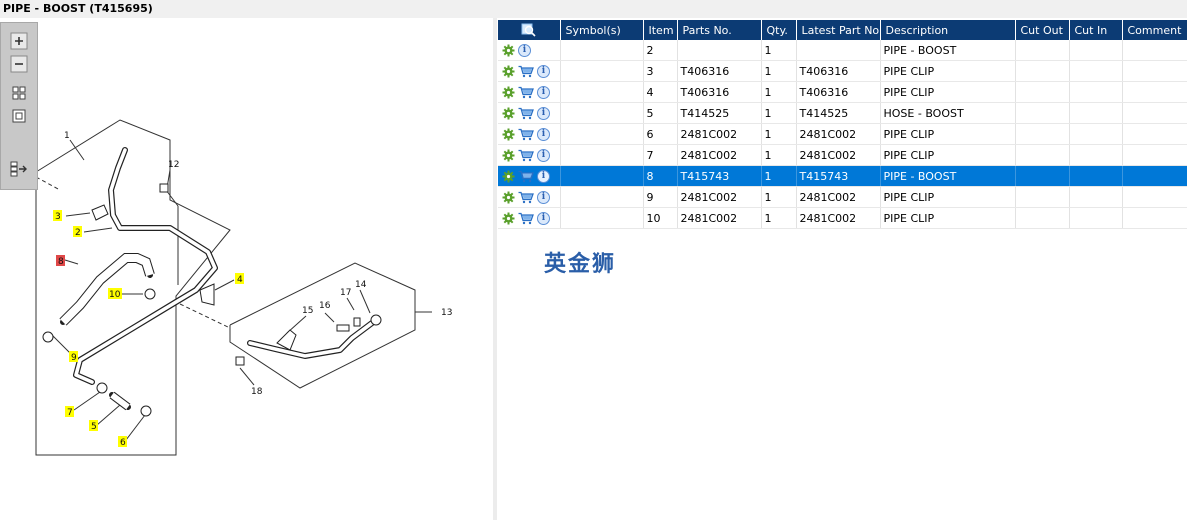 This screenshot has width=1187, height=520. I want to click on fit-window-button, so click(19, 116).